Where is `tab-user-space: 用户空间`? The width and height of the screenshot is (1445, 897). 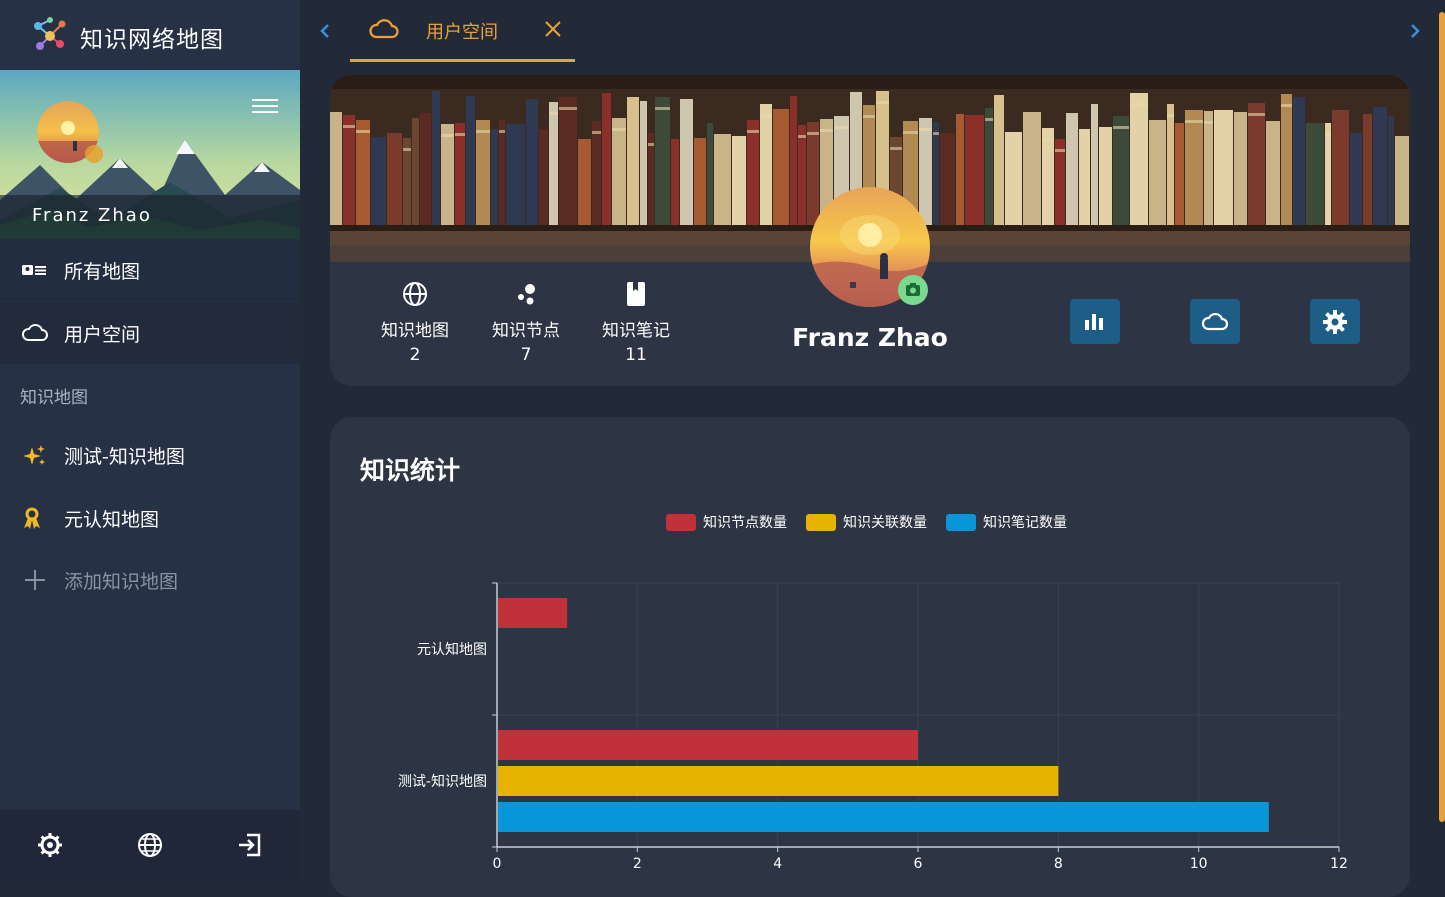 tab-user-space: 用户空间 is located at coordinates (462, 31).